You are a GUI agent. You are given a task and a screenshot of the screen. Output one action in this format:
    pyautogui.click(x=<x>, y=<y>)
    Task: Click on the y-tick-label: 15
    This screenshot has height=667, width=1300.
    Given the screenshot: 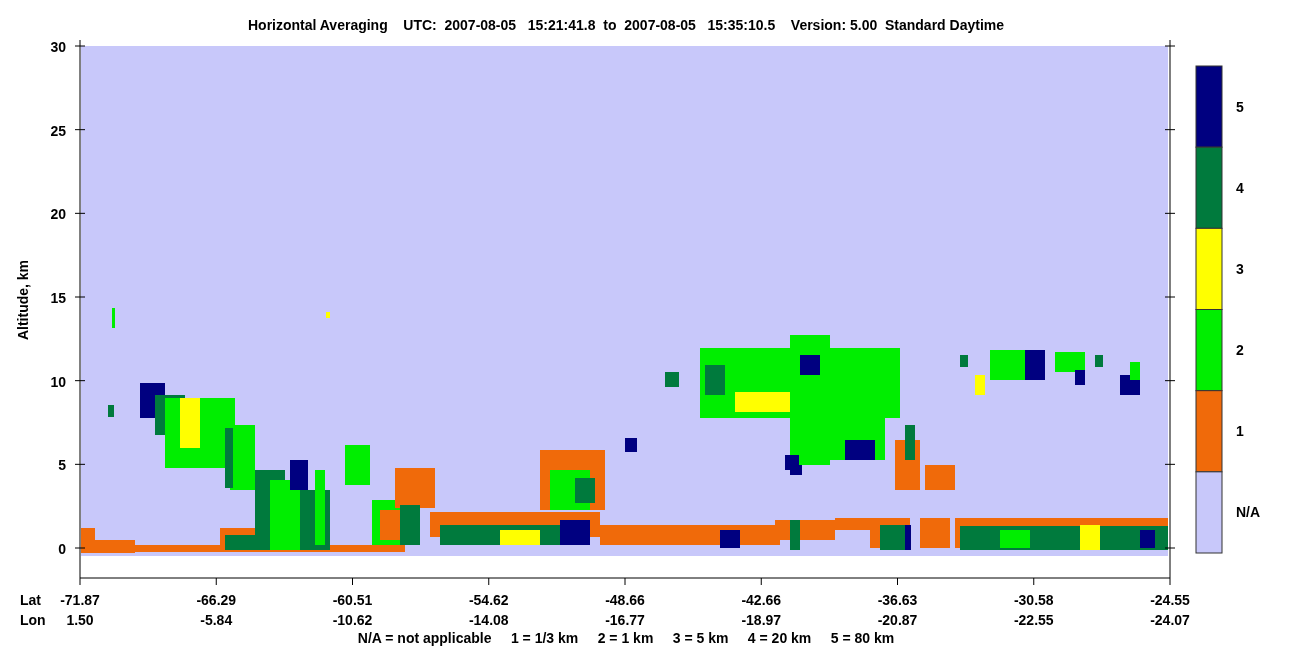 What is the action you would take?
    pyautogui.click(x=58, y=298)
    